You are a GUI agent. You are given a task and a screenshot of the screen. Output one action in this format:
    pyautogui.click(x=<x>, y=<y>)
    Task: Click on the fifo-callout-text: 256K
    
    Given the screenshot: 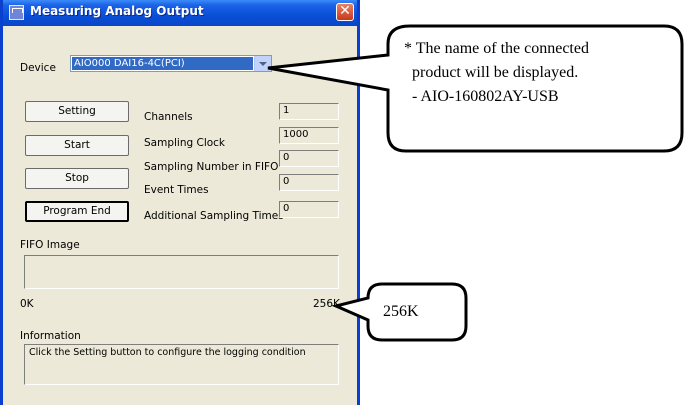 What is the action you would take?
    pyautogui.click(x=401, y=311)
    